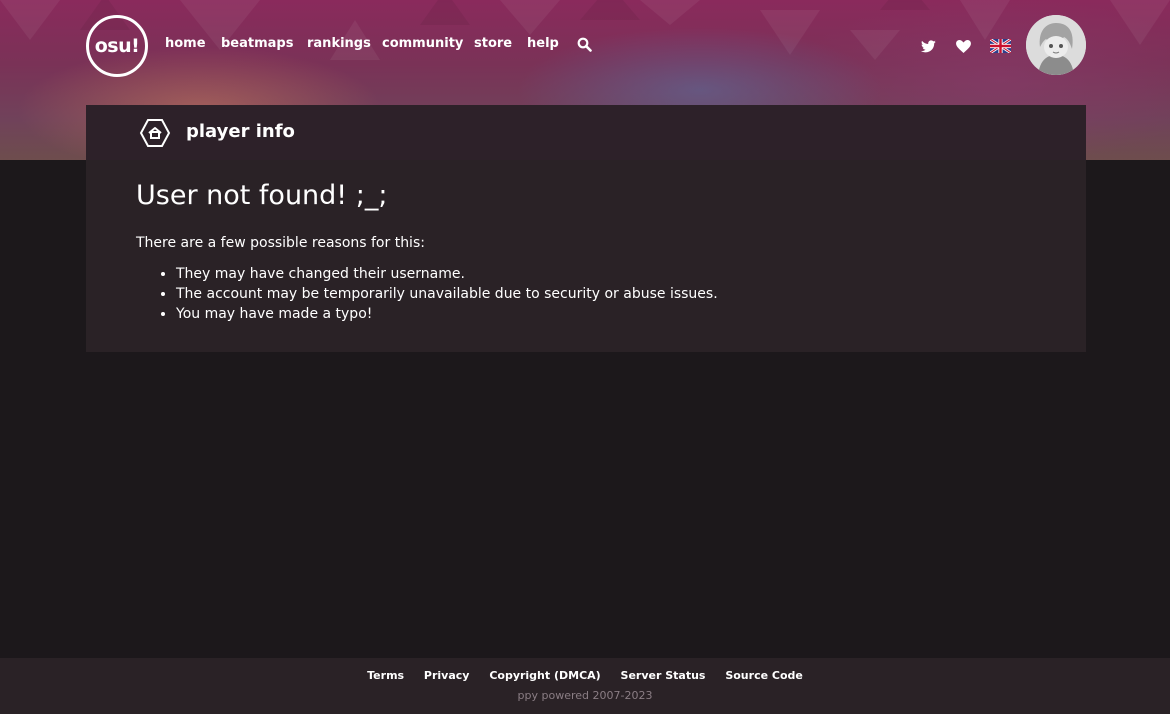  What do you see at coordinates (586, 132) in the screenshot?
I see `player-info-header: player info` at bounding box center [586, 132].